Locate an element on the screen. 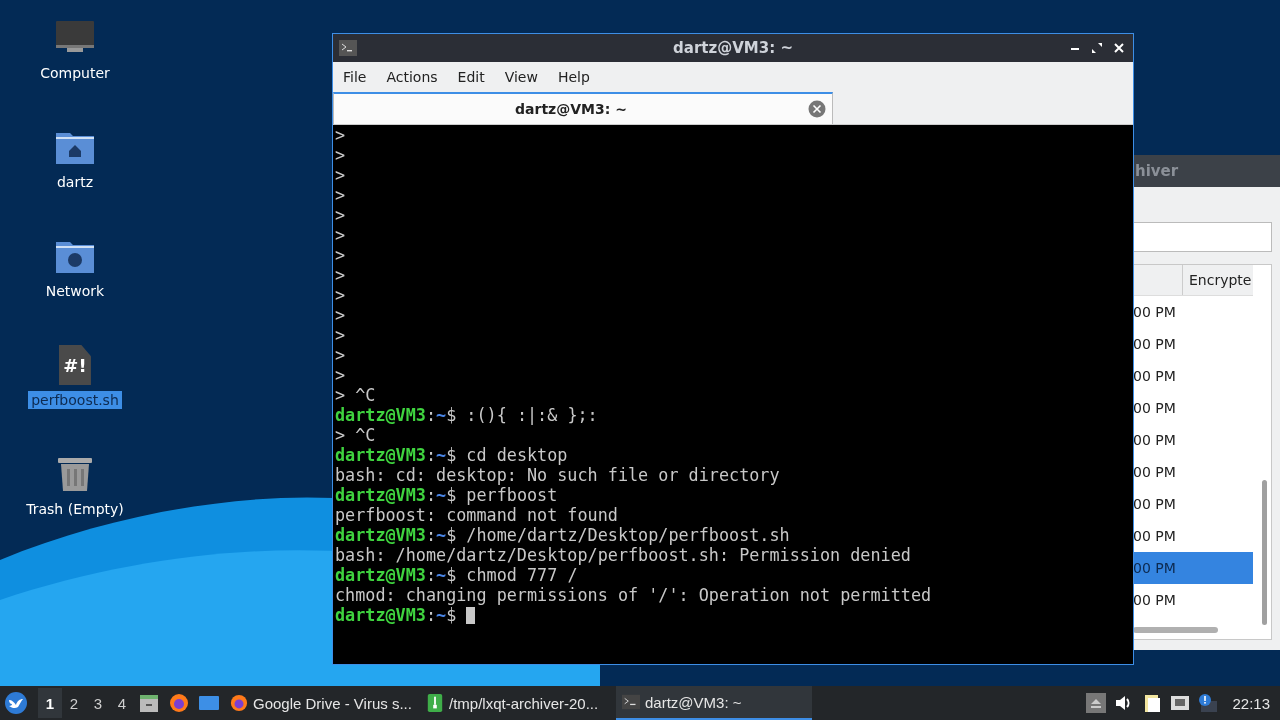  restore-icon is located at coordinates (1097, 48).